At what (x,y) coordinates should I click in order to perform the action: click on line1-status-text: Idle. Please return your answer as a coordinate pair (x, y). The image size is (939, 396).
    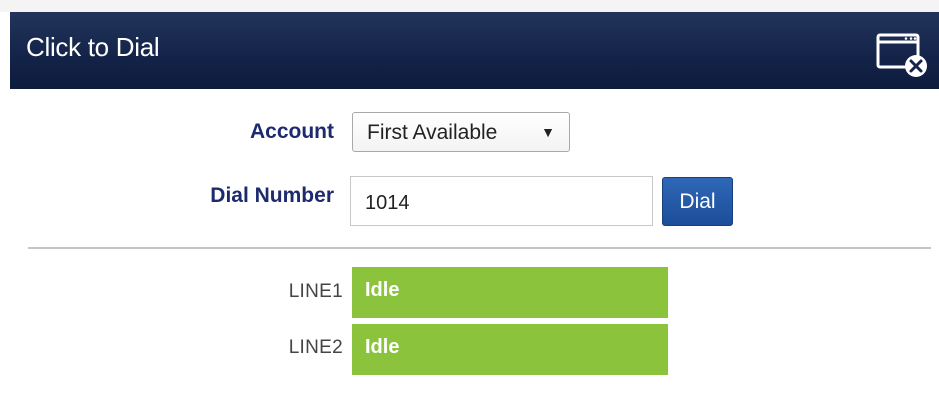
    Looking at the image, I should click on (382, 290).